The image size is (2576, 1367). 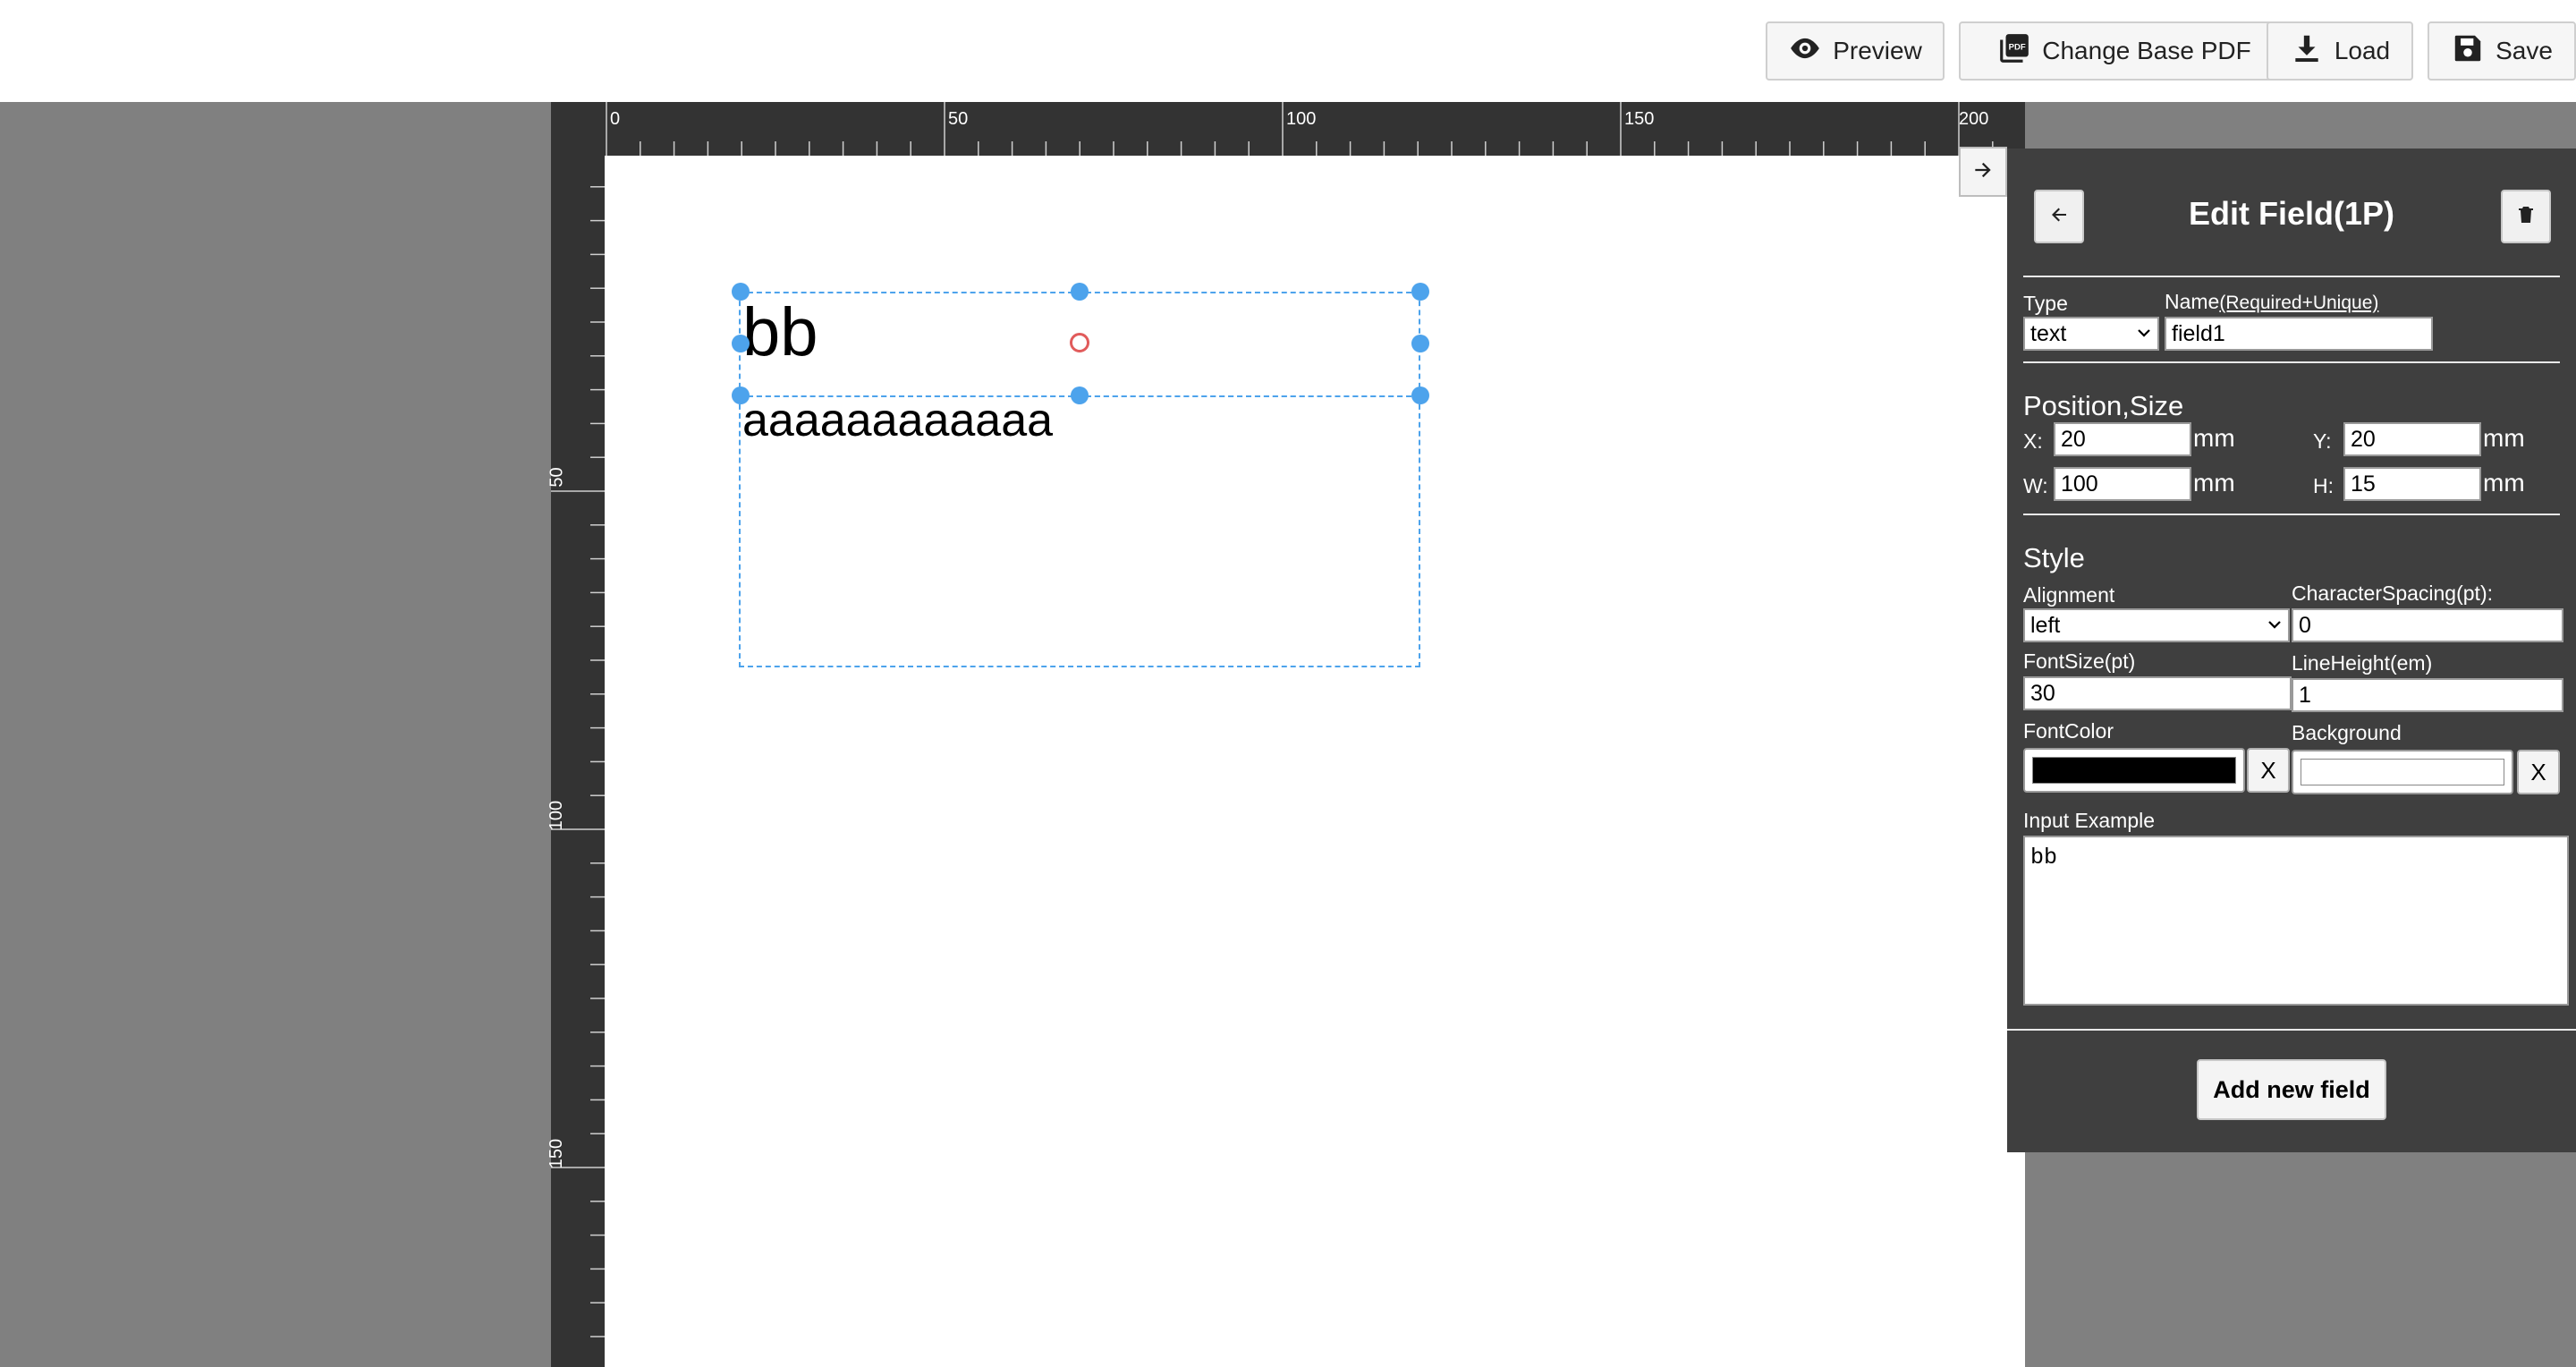 I want to click on w-label: W:, so click(x=2035, y=485).